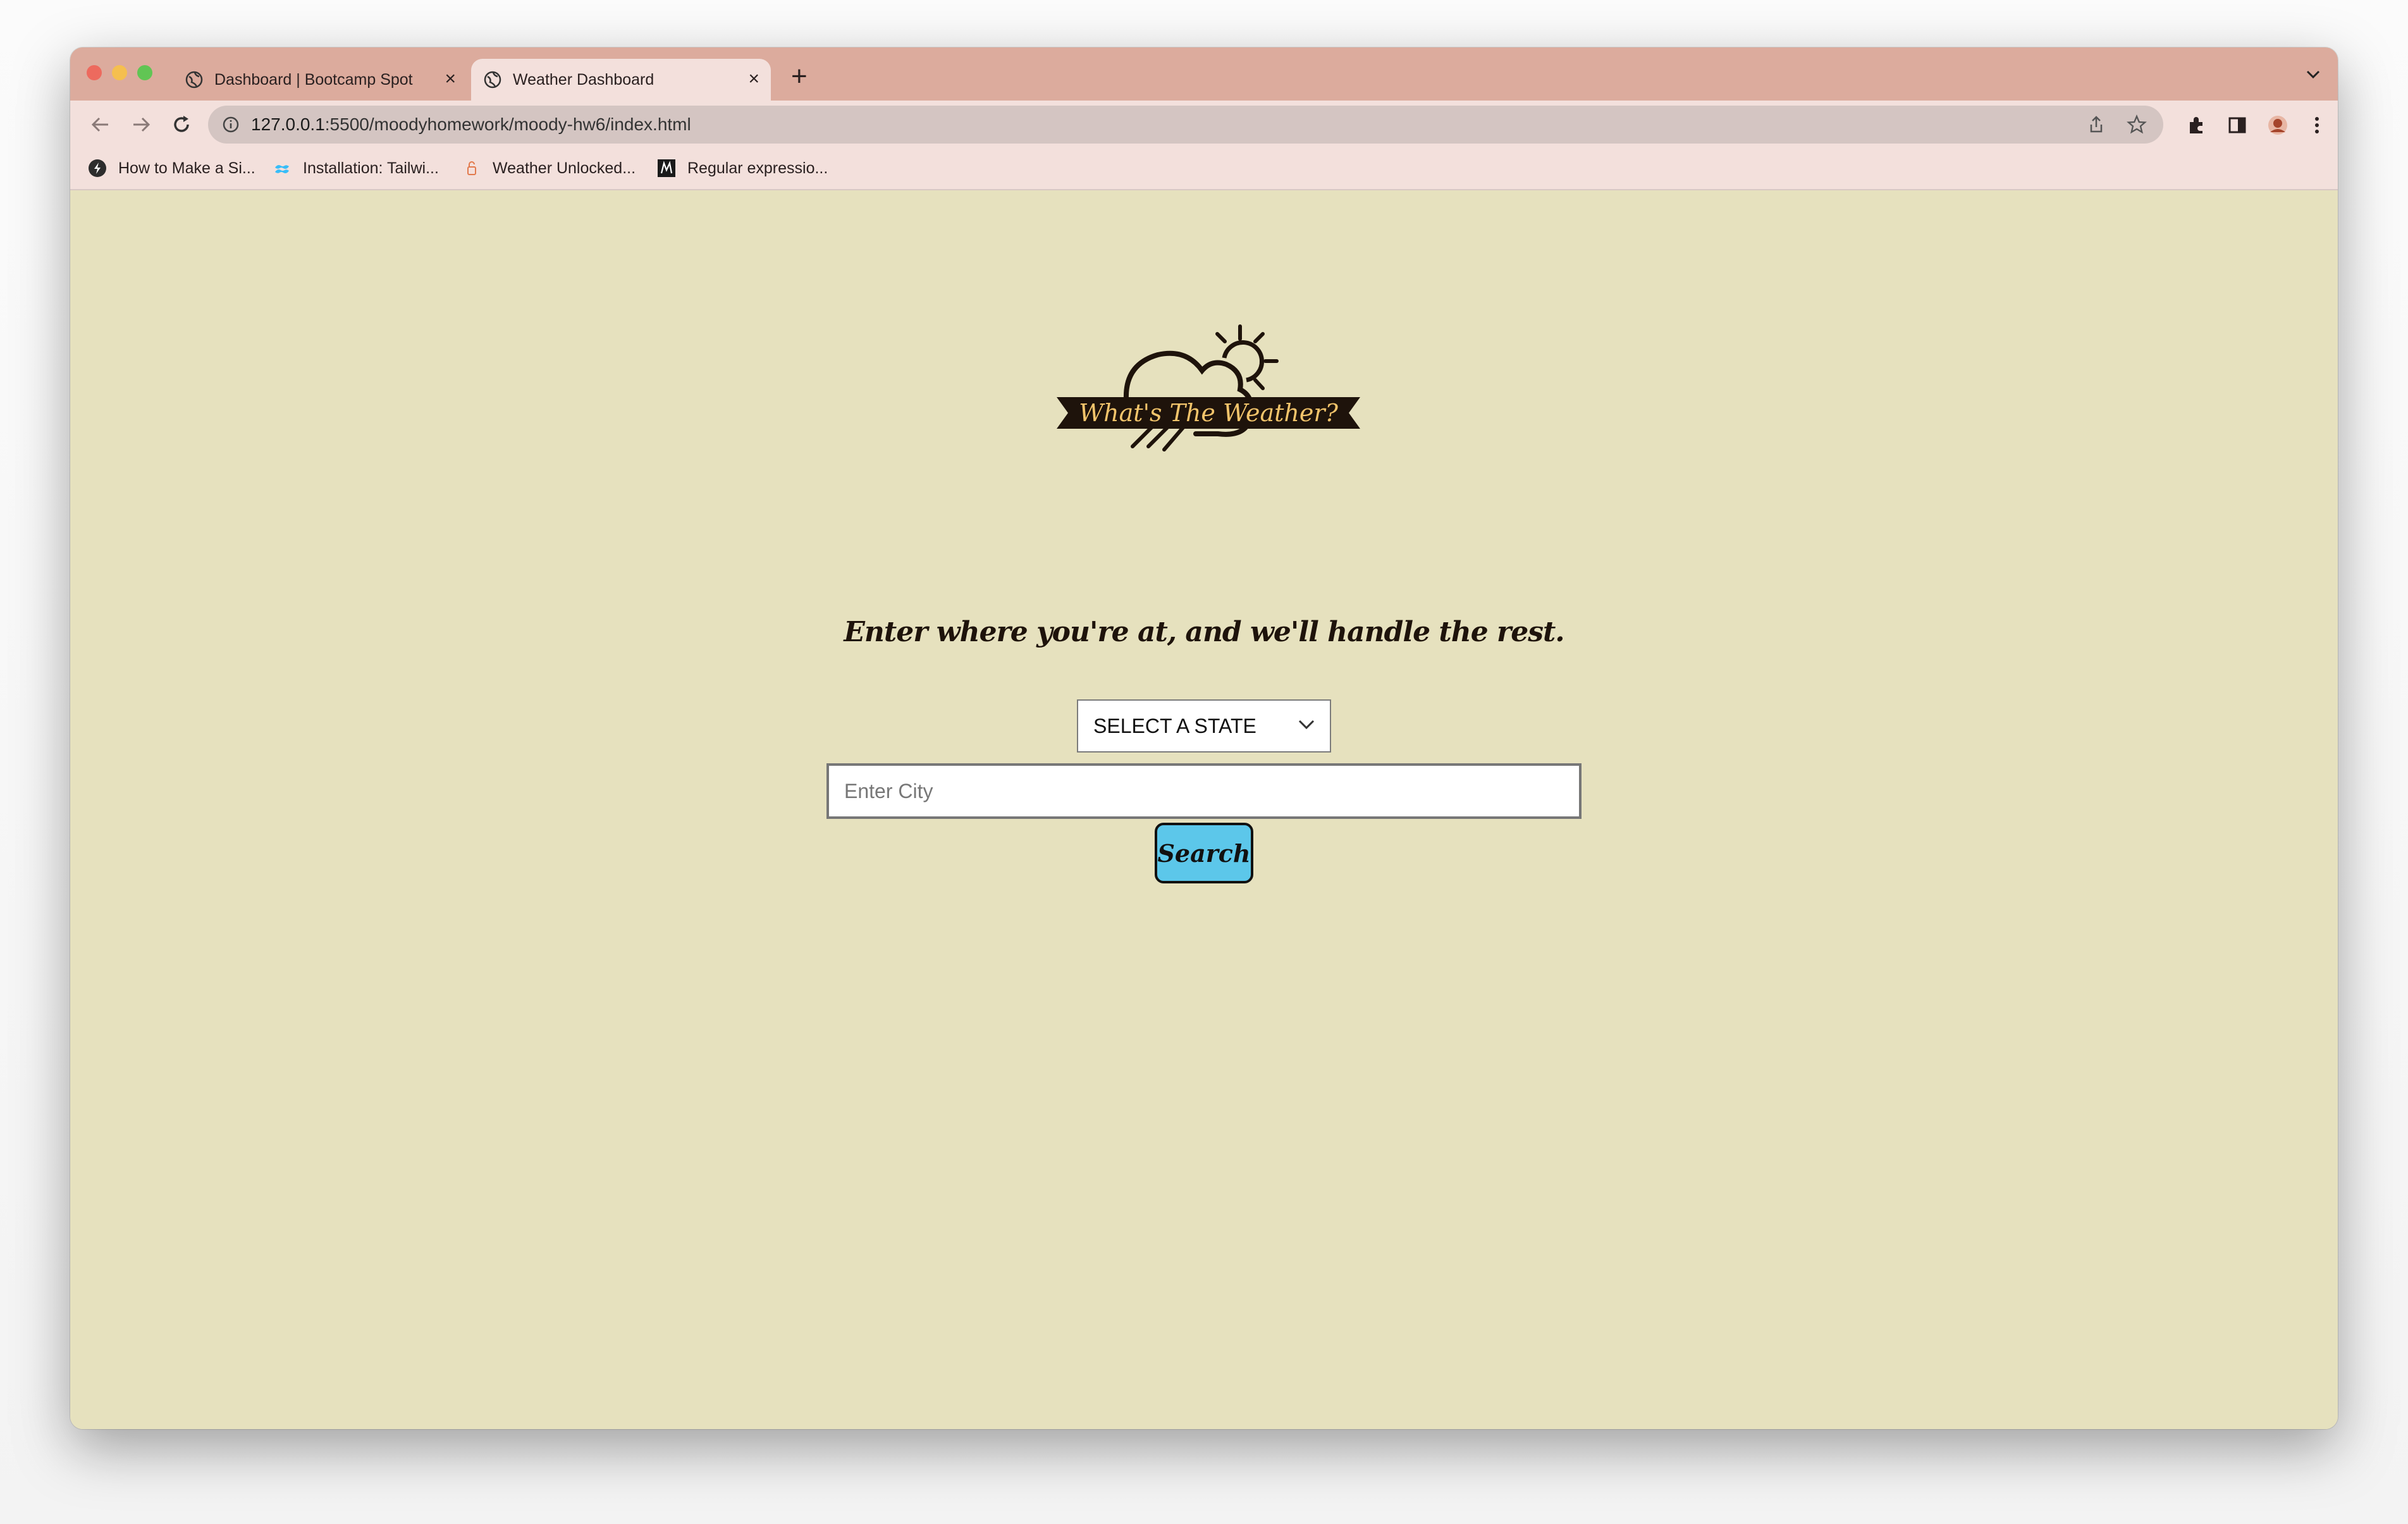 The height and width of the screenshot is (1524, 2408). Describe the element at coordinates (288, 124) in the screenshot. I see `url-host: 127.0.0.1` at that location.